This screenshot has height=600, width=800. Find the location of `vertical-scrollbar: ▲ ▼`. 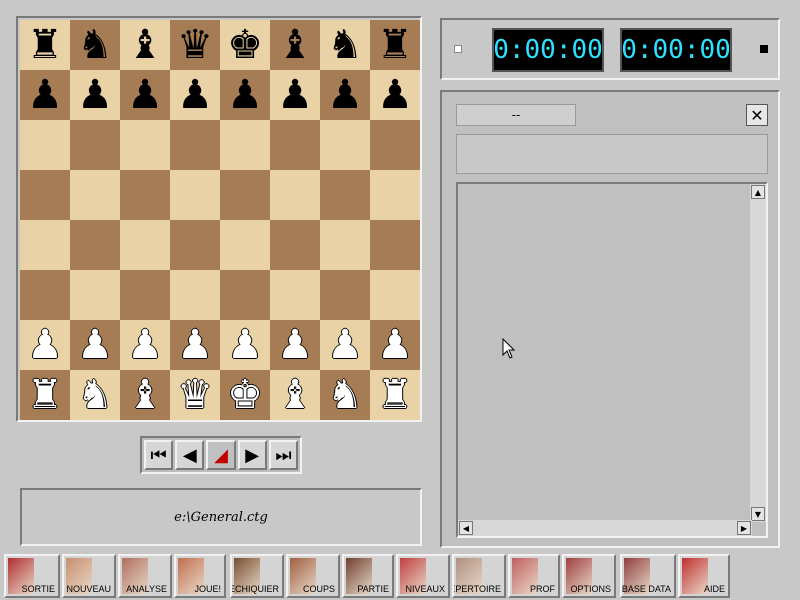

vertical-scrollbar: ▲ ▼ is located at coordinates (758, 353).